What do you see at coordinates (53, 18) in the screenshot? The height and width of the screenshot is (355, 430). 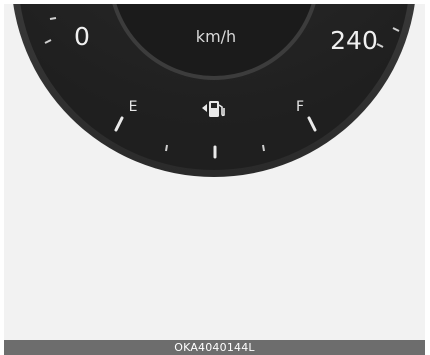 I see `speed-tick-left-upper` at bounding box center [53, 18].